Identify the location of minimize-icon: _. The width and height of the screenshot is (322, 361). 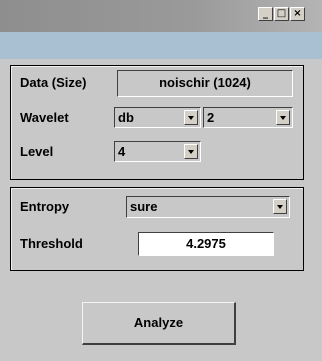
(265, 13).